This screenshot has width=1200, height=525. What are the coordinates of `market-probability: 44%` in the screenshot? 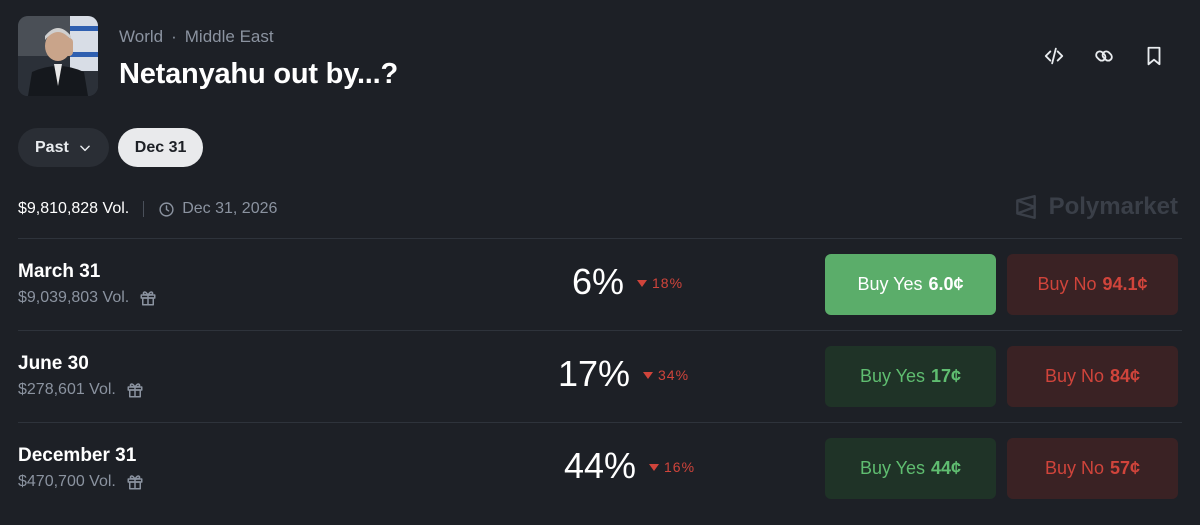 It's located at (599, 465).